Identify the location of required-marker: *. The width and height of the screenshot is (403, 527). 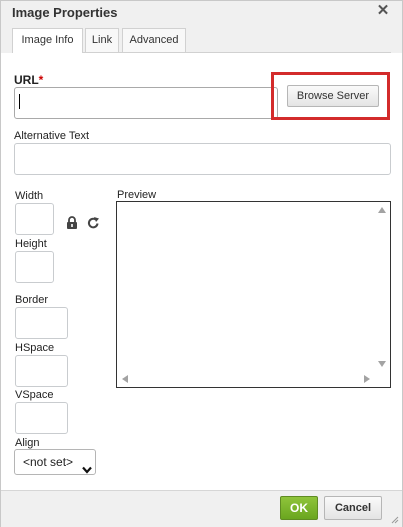
(41, 80).